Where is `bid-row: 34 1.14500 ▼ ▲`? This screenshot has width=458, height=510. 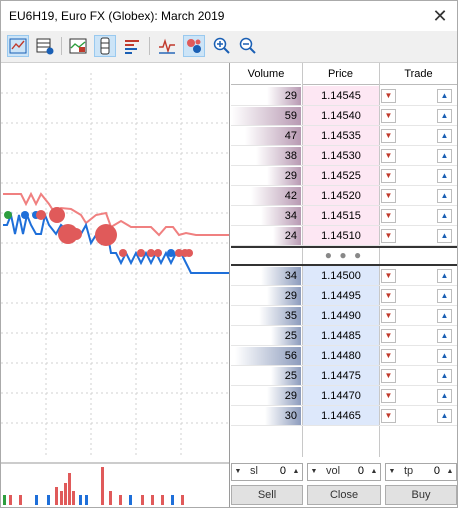
bid-row: 34 1.14500 ▼ ▲ is located at coordinates (344, 276).